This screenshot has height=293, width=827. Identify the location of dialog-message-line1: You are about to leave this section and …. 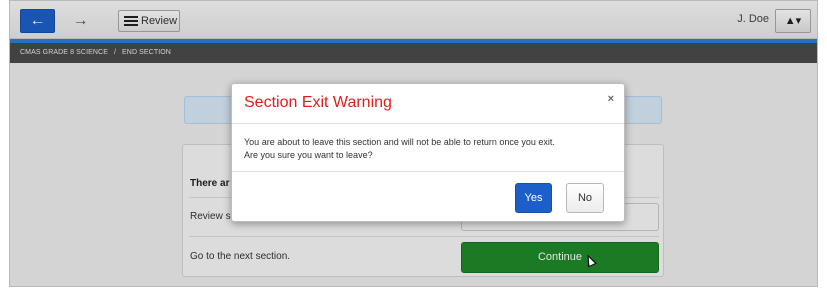
(399, 142).